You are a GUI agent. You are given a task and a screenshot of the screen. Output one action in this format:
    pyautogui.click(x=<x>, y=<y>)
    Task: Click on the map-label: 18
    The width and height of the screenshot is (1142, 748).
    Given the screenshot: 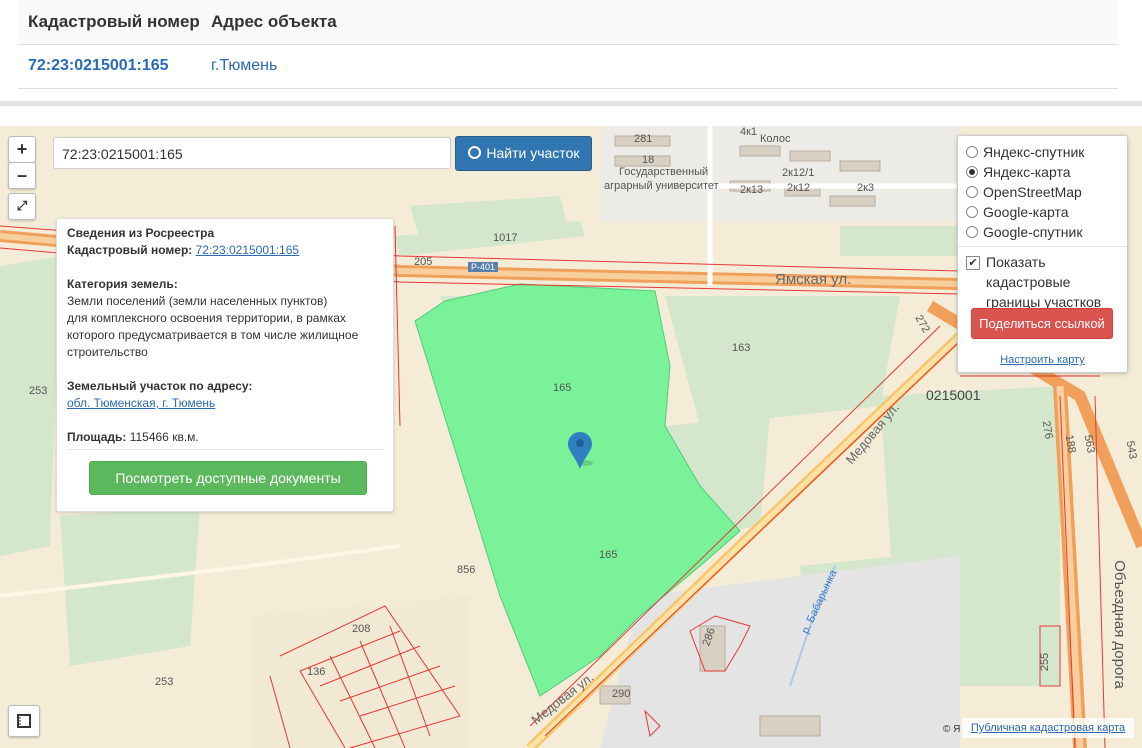 What is the action you would take?
    pyautogui.click(x=648, y=160)
    